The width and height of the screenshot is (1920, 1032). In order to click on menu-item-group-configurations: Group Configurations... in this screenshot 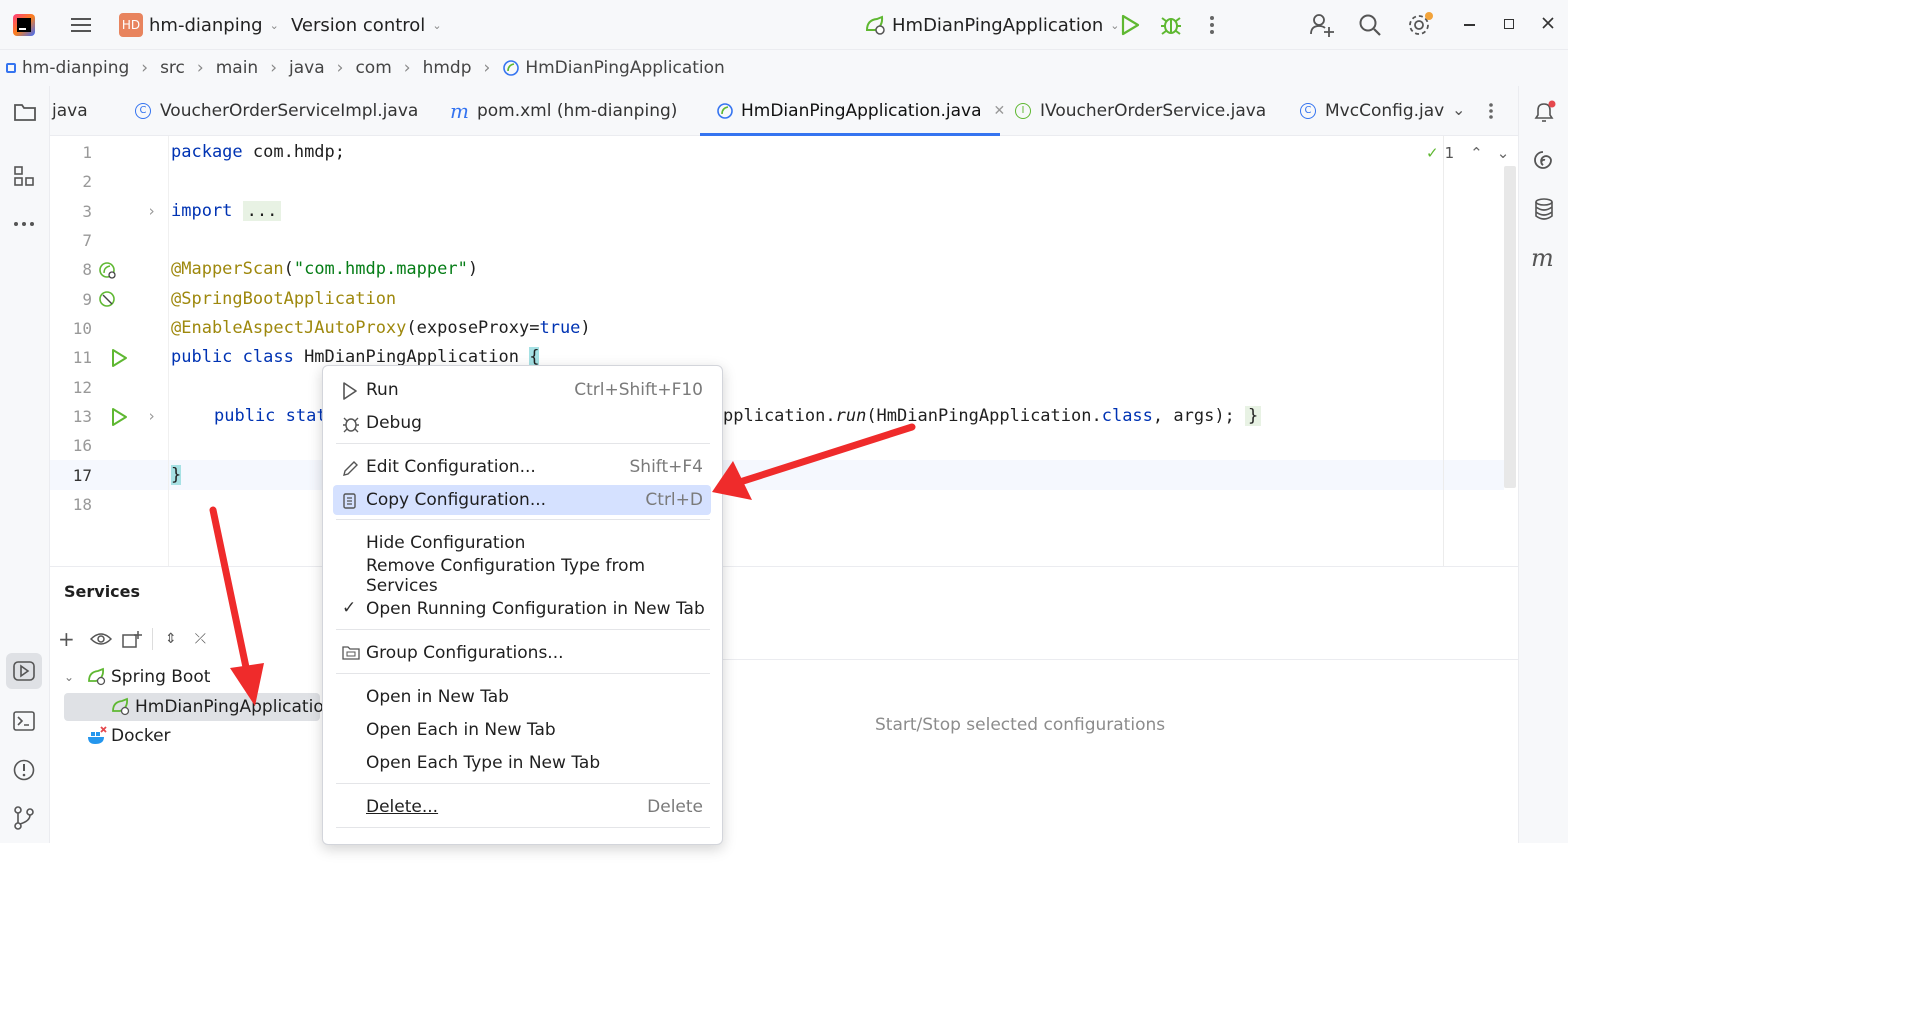, I will do `click(522, 653)`.